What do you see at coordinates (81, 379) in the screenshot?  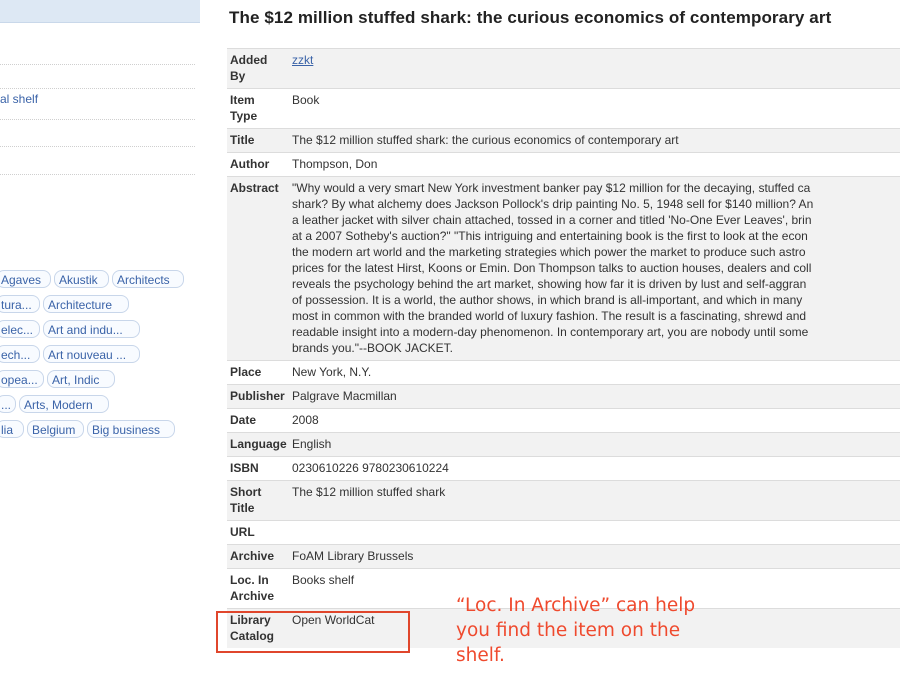 I see `tag: Art, Indic` at bounding box center [81, 379].